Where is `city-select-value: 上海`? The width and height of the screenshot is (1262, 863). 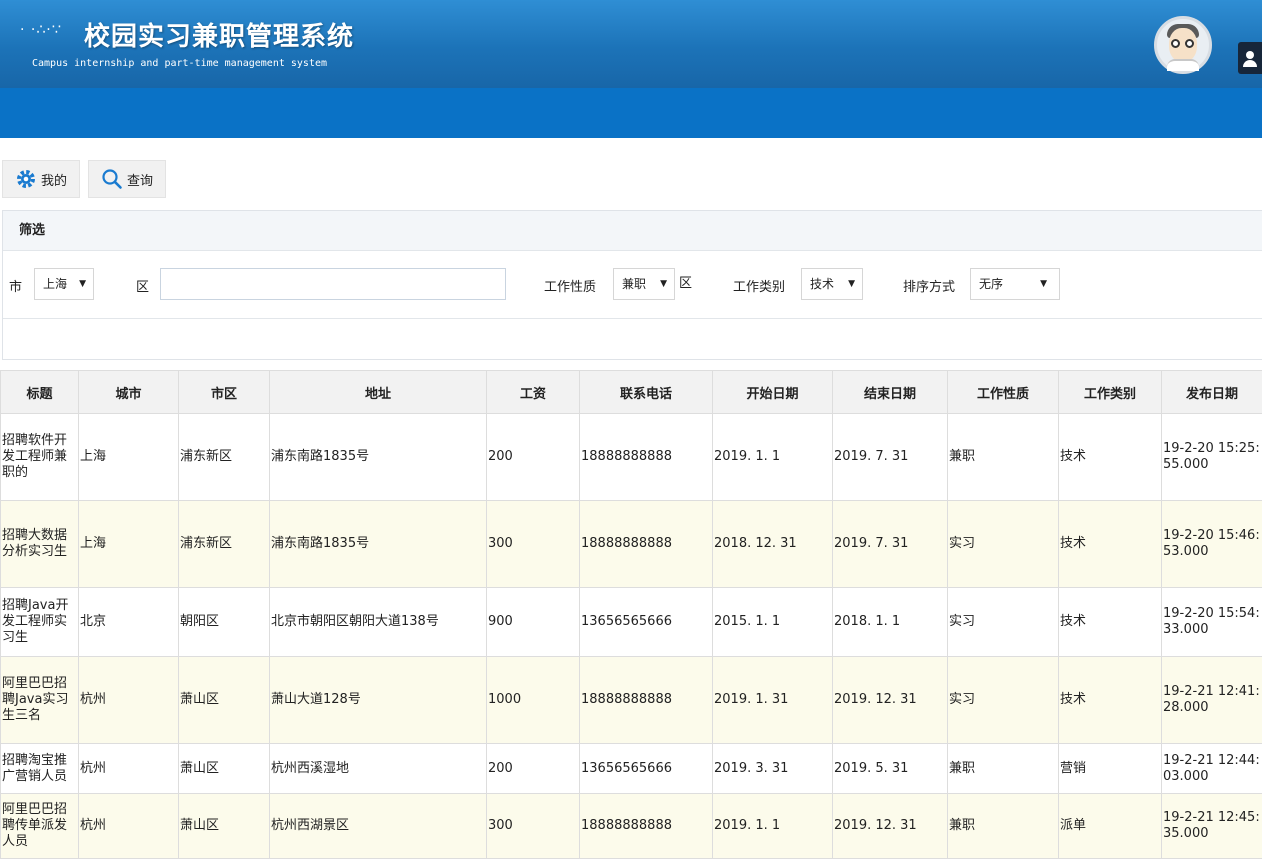 city-select-value: 上海 is located at coordinates (55, 284).